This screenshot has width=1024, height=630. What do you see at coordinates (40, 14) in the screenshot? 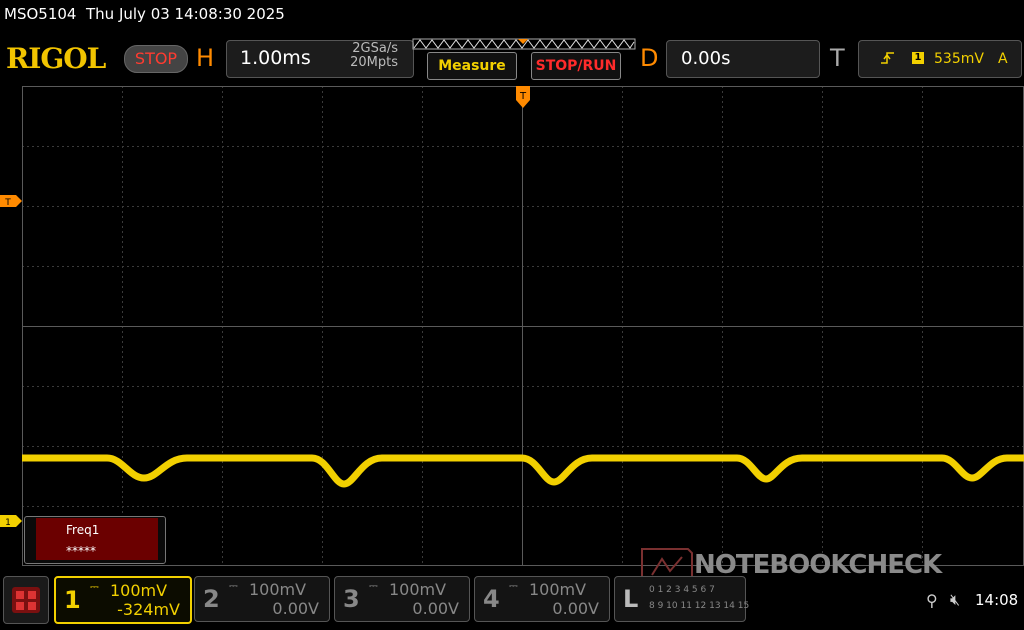
I see `model-name: MSO5104` at bounding box center [40, 14].